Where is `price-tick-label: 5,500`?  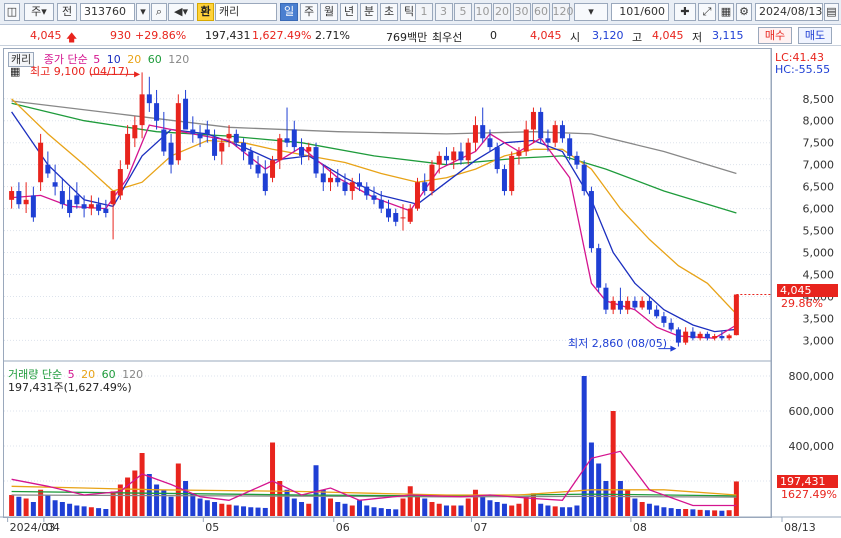
price-tick-label: 5,500 is located at coordinates (819, 231).